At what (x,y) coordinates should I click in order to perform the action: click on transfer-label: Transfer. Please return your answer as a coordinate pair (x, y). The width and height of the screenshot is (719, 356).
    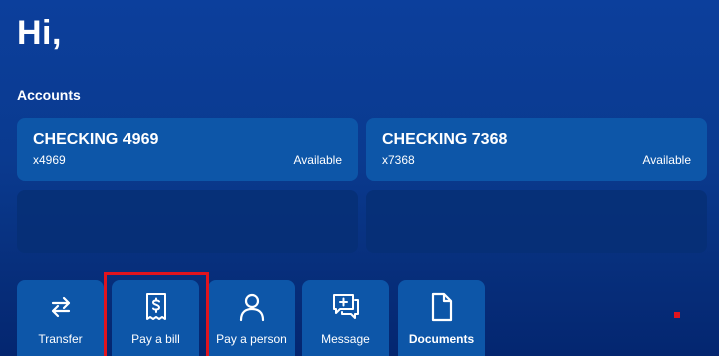
    Looking at the image, I should click on (60, 339).